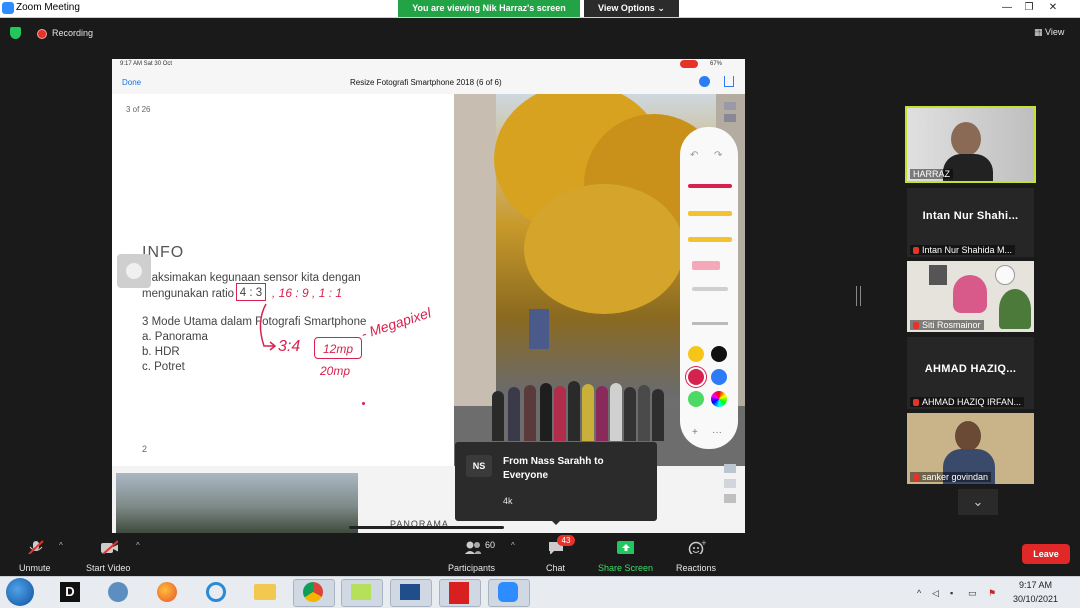 The height and width of the screenshot is (608, 1080). Describe the element at coordinates (955, 477) in the screenshot. I see `participant-name: sanker govindan` at that location.